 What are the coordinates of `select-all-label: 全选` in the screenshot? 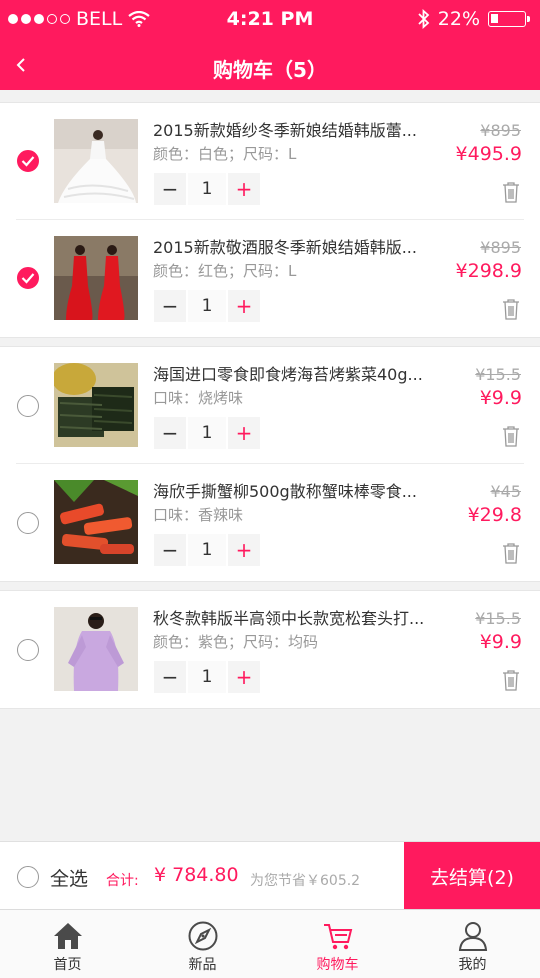 It's located at (69, 877).